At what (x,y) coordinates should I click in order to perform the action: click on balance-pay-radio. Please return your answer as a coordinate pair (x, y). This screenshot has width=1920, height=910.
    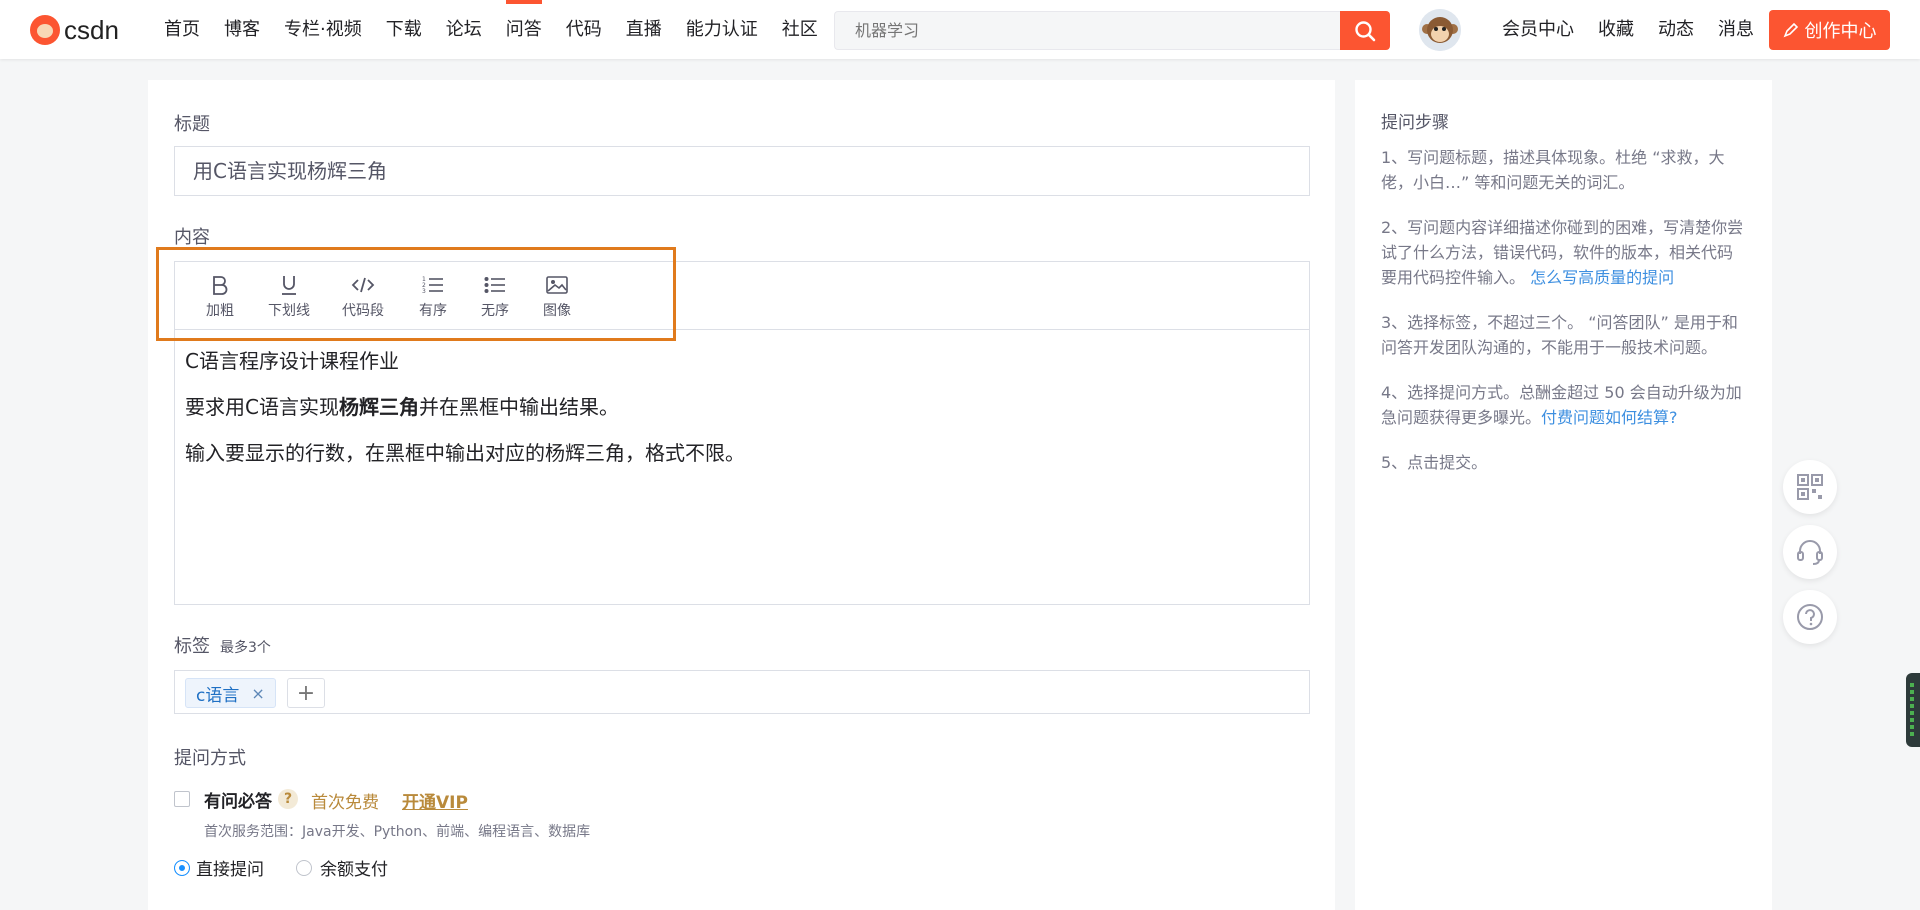
    Looking at the image, I should click on (304, 868).